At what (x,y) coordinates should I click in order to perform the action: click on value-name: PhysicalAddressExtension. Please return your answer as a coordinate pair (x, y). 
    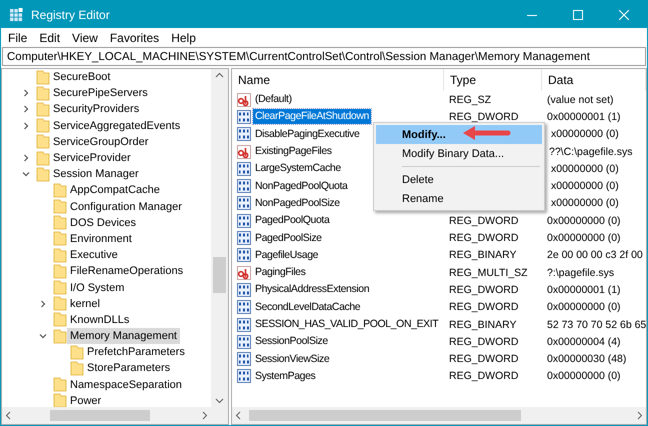
    Looking at the image, I should click on (312, 290).